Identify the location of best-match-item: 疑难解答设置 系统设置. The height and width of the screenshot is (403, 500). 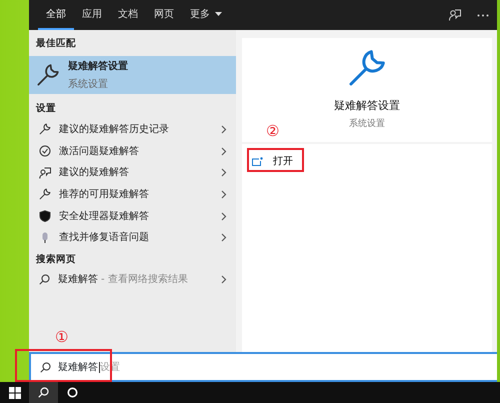
(132, 75).